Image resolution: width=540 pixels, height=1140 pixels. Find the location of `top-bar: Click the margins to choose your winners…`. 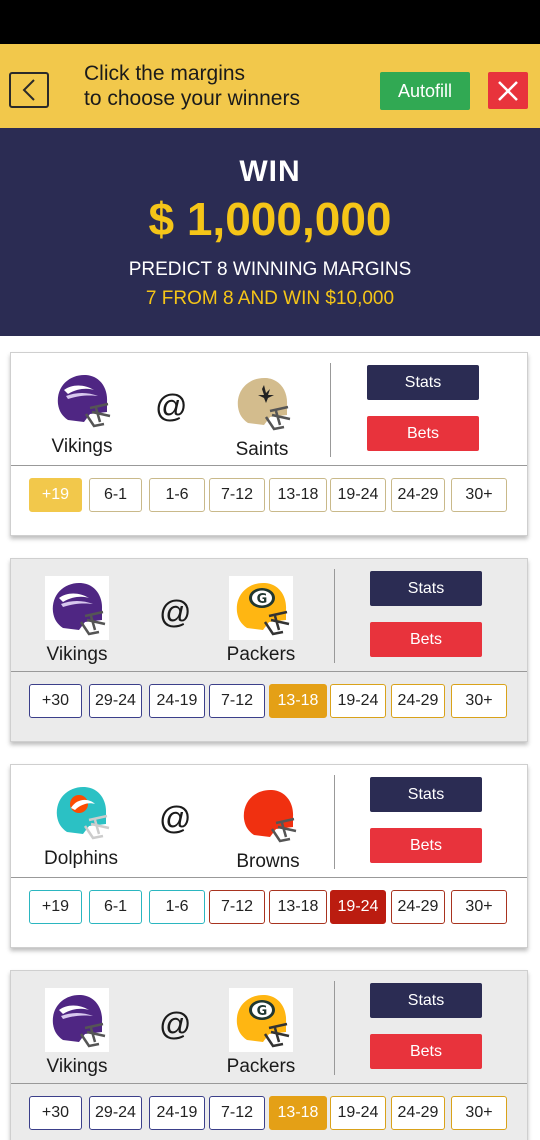

top-bar: Click the margins to choose your winners… is located at coordinates (270, 86).